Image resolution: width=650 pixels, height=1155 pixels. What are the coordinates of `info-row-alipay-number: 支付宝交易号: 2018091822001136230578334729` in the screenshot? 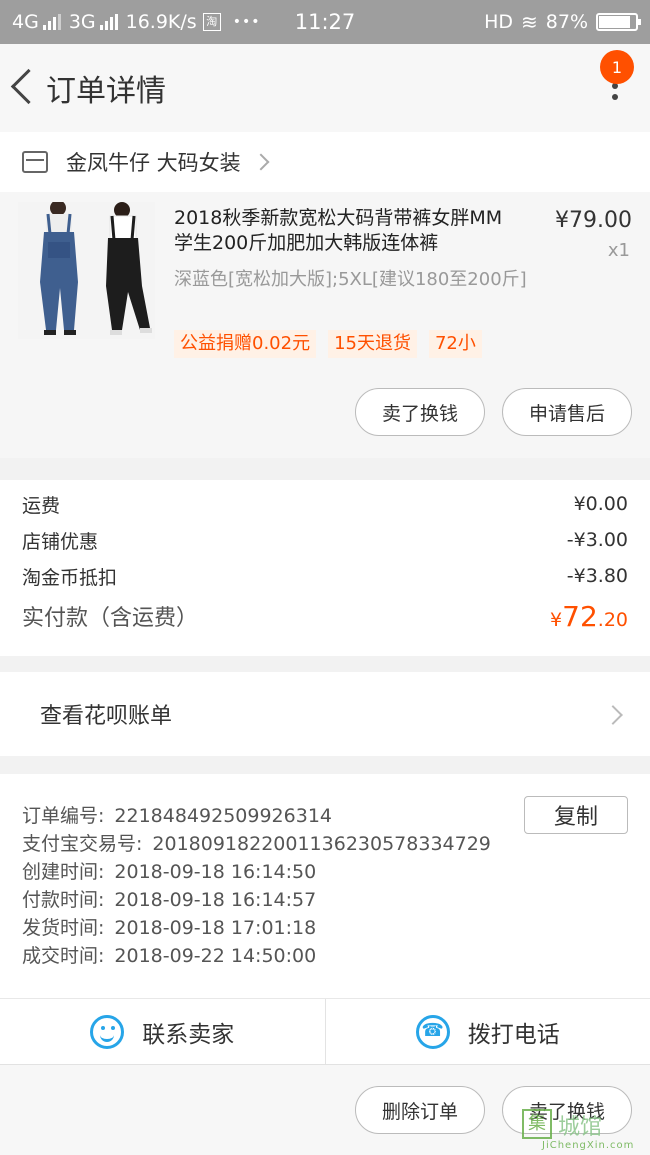 It's located at (325, 844).